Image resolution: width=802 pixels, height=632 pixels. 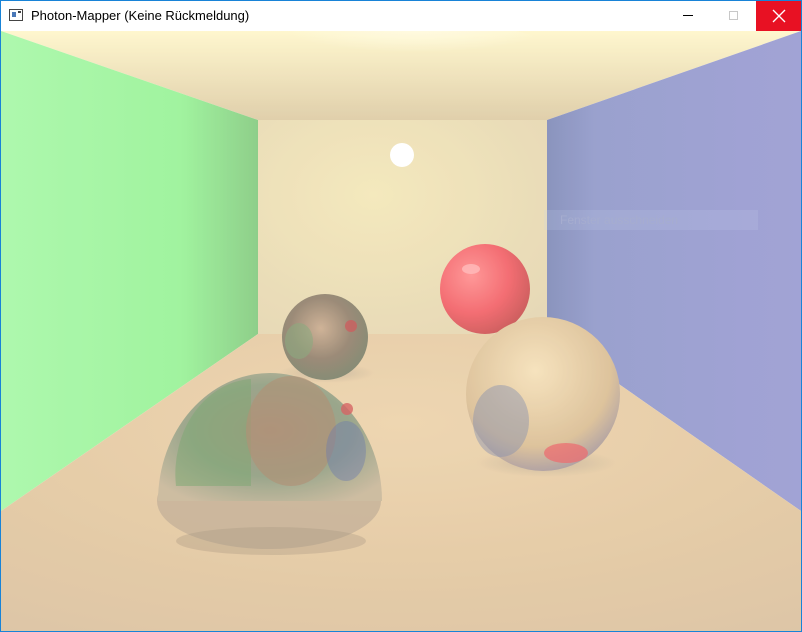 I want to click on minimize-button, so click(x=688, y=16).